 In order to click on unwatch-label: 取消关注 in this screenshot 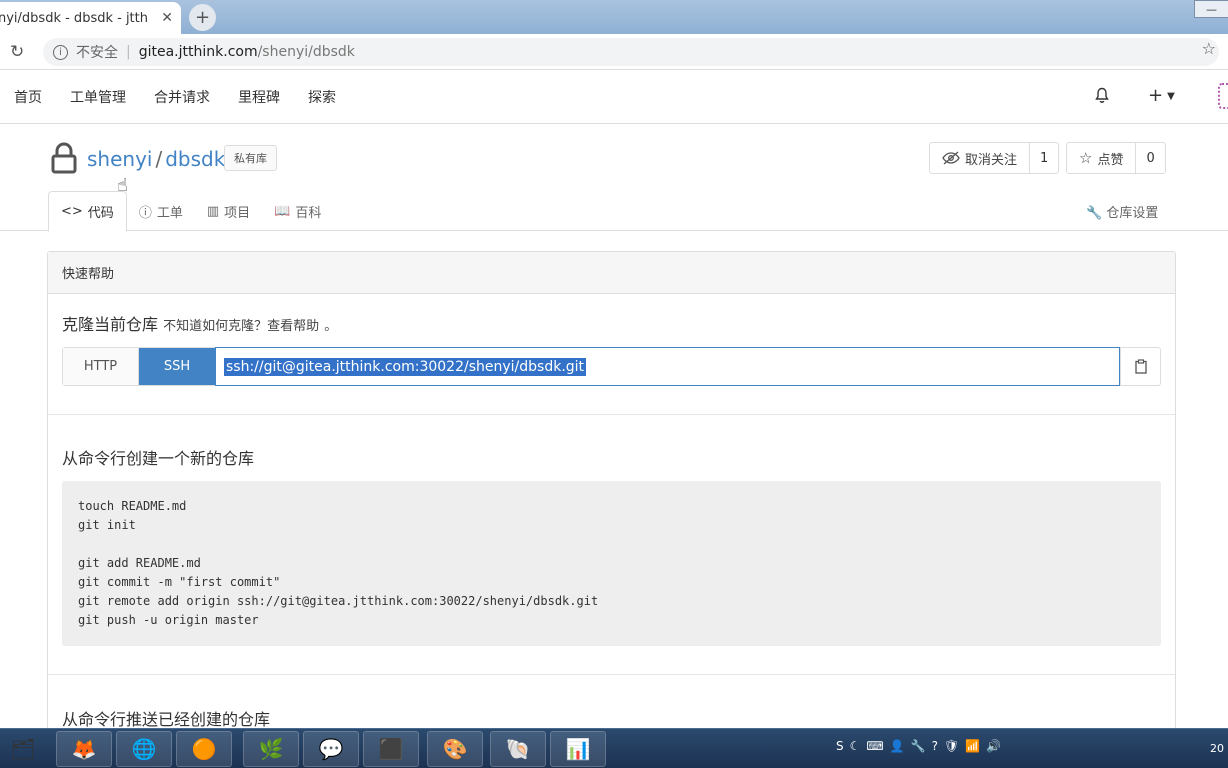, I will do `click(991, 160)`.